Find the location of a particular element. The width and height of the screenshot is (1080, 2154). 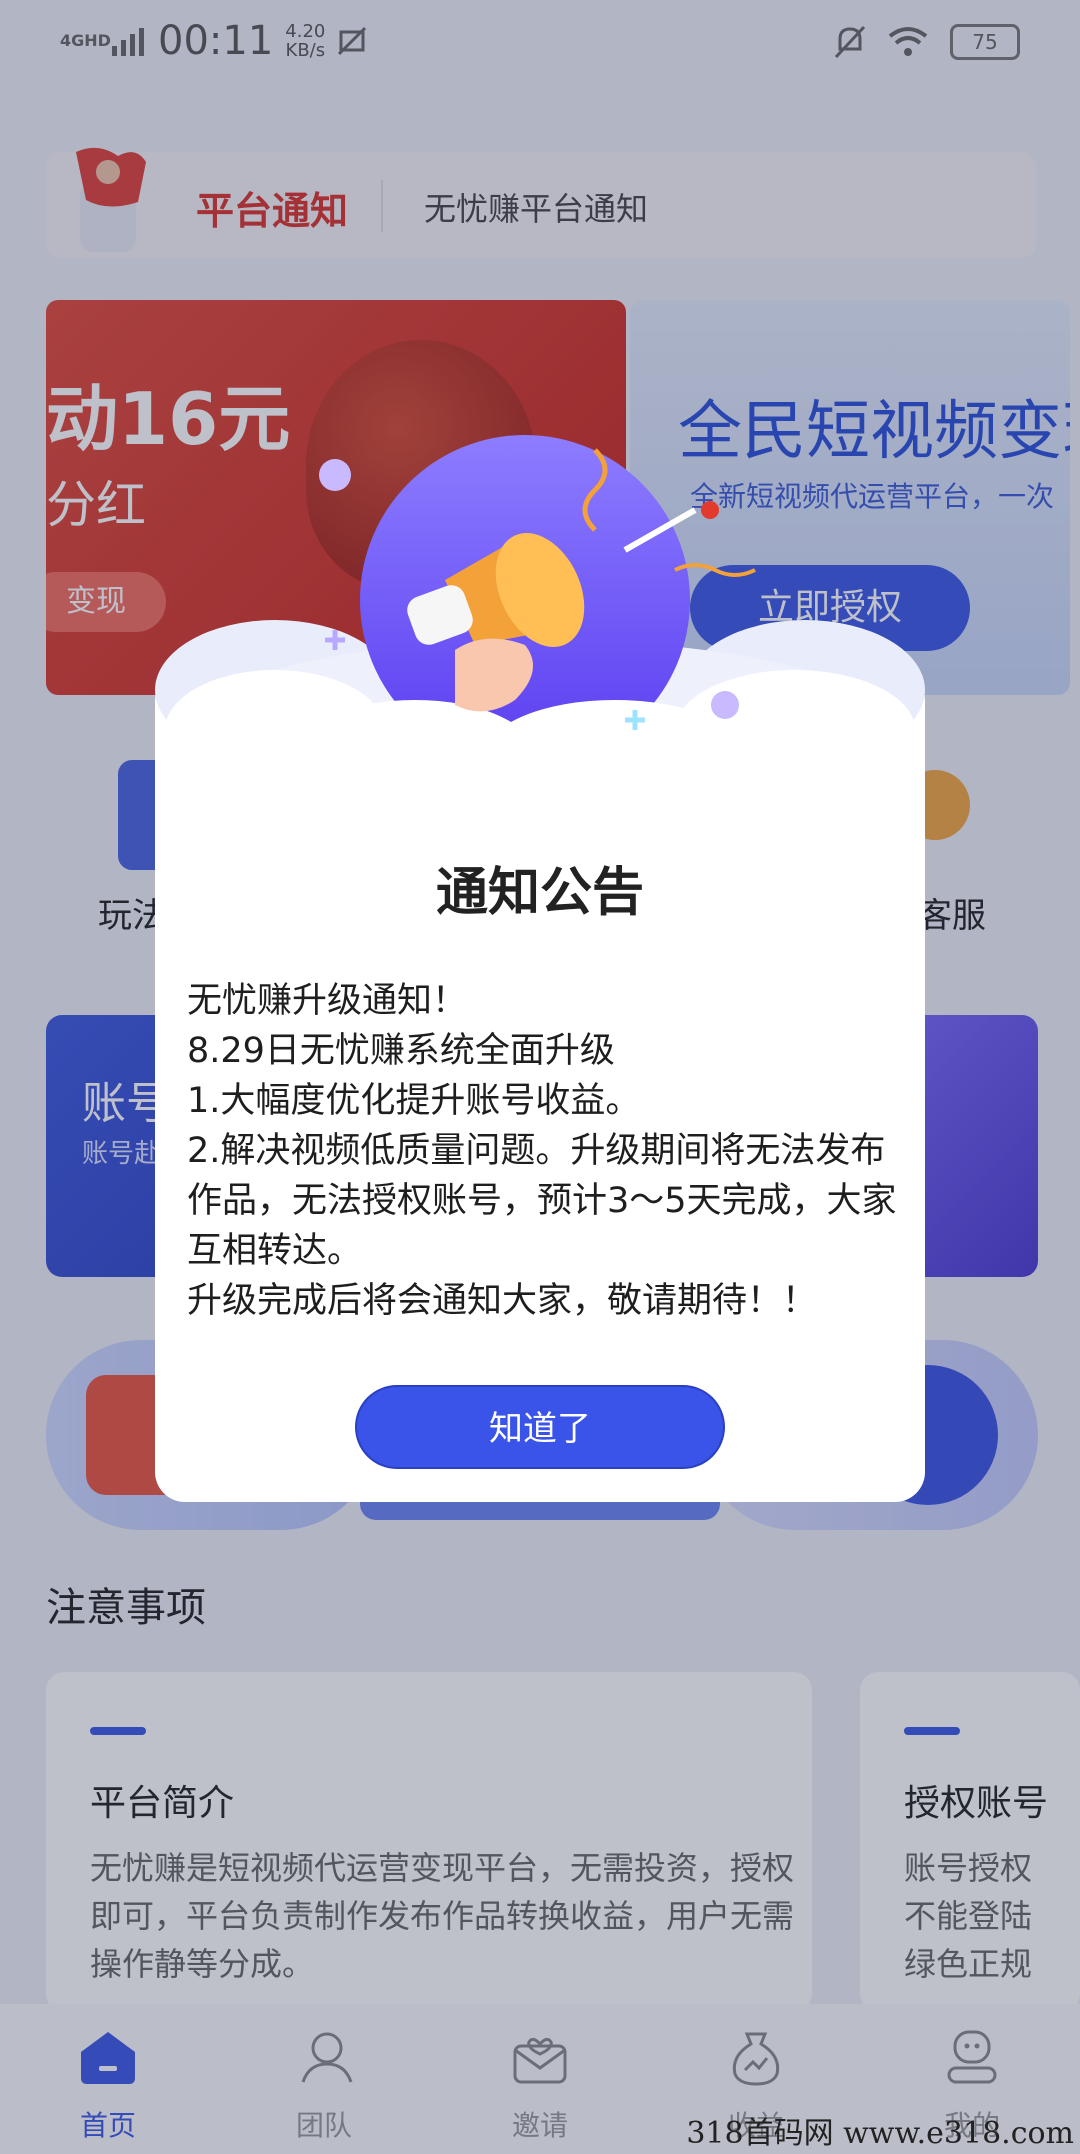

dialog-line: 升级完成后将会通知大家，敬请期待！！ is located at coordinates (502, 1301).